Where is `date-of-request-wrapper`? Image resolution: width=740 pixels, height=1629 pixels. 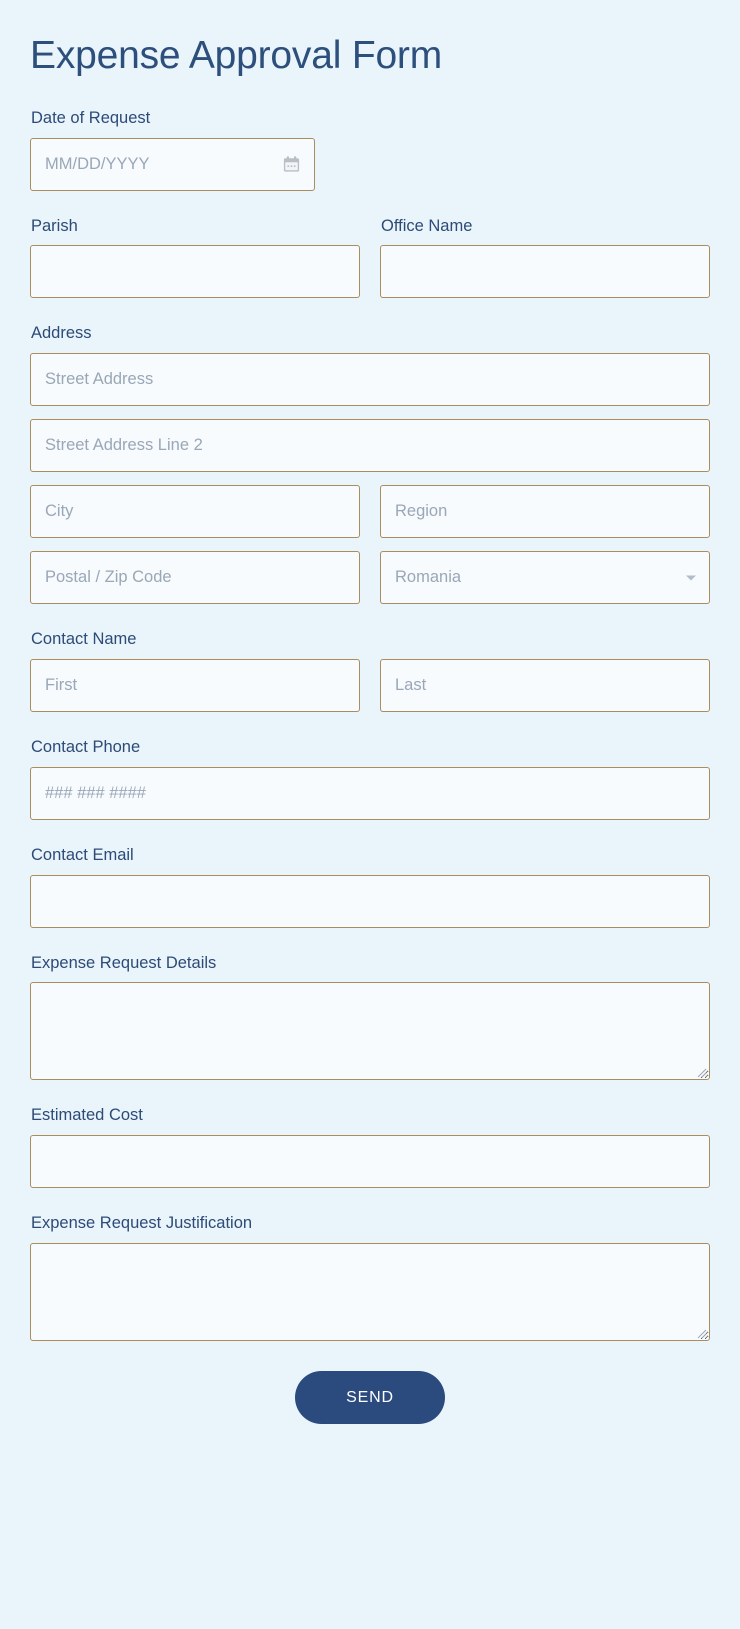 date-of-request-wrapper is located at coordinates (172, 164).